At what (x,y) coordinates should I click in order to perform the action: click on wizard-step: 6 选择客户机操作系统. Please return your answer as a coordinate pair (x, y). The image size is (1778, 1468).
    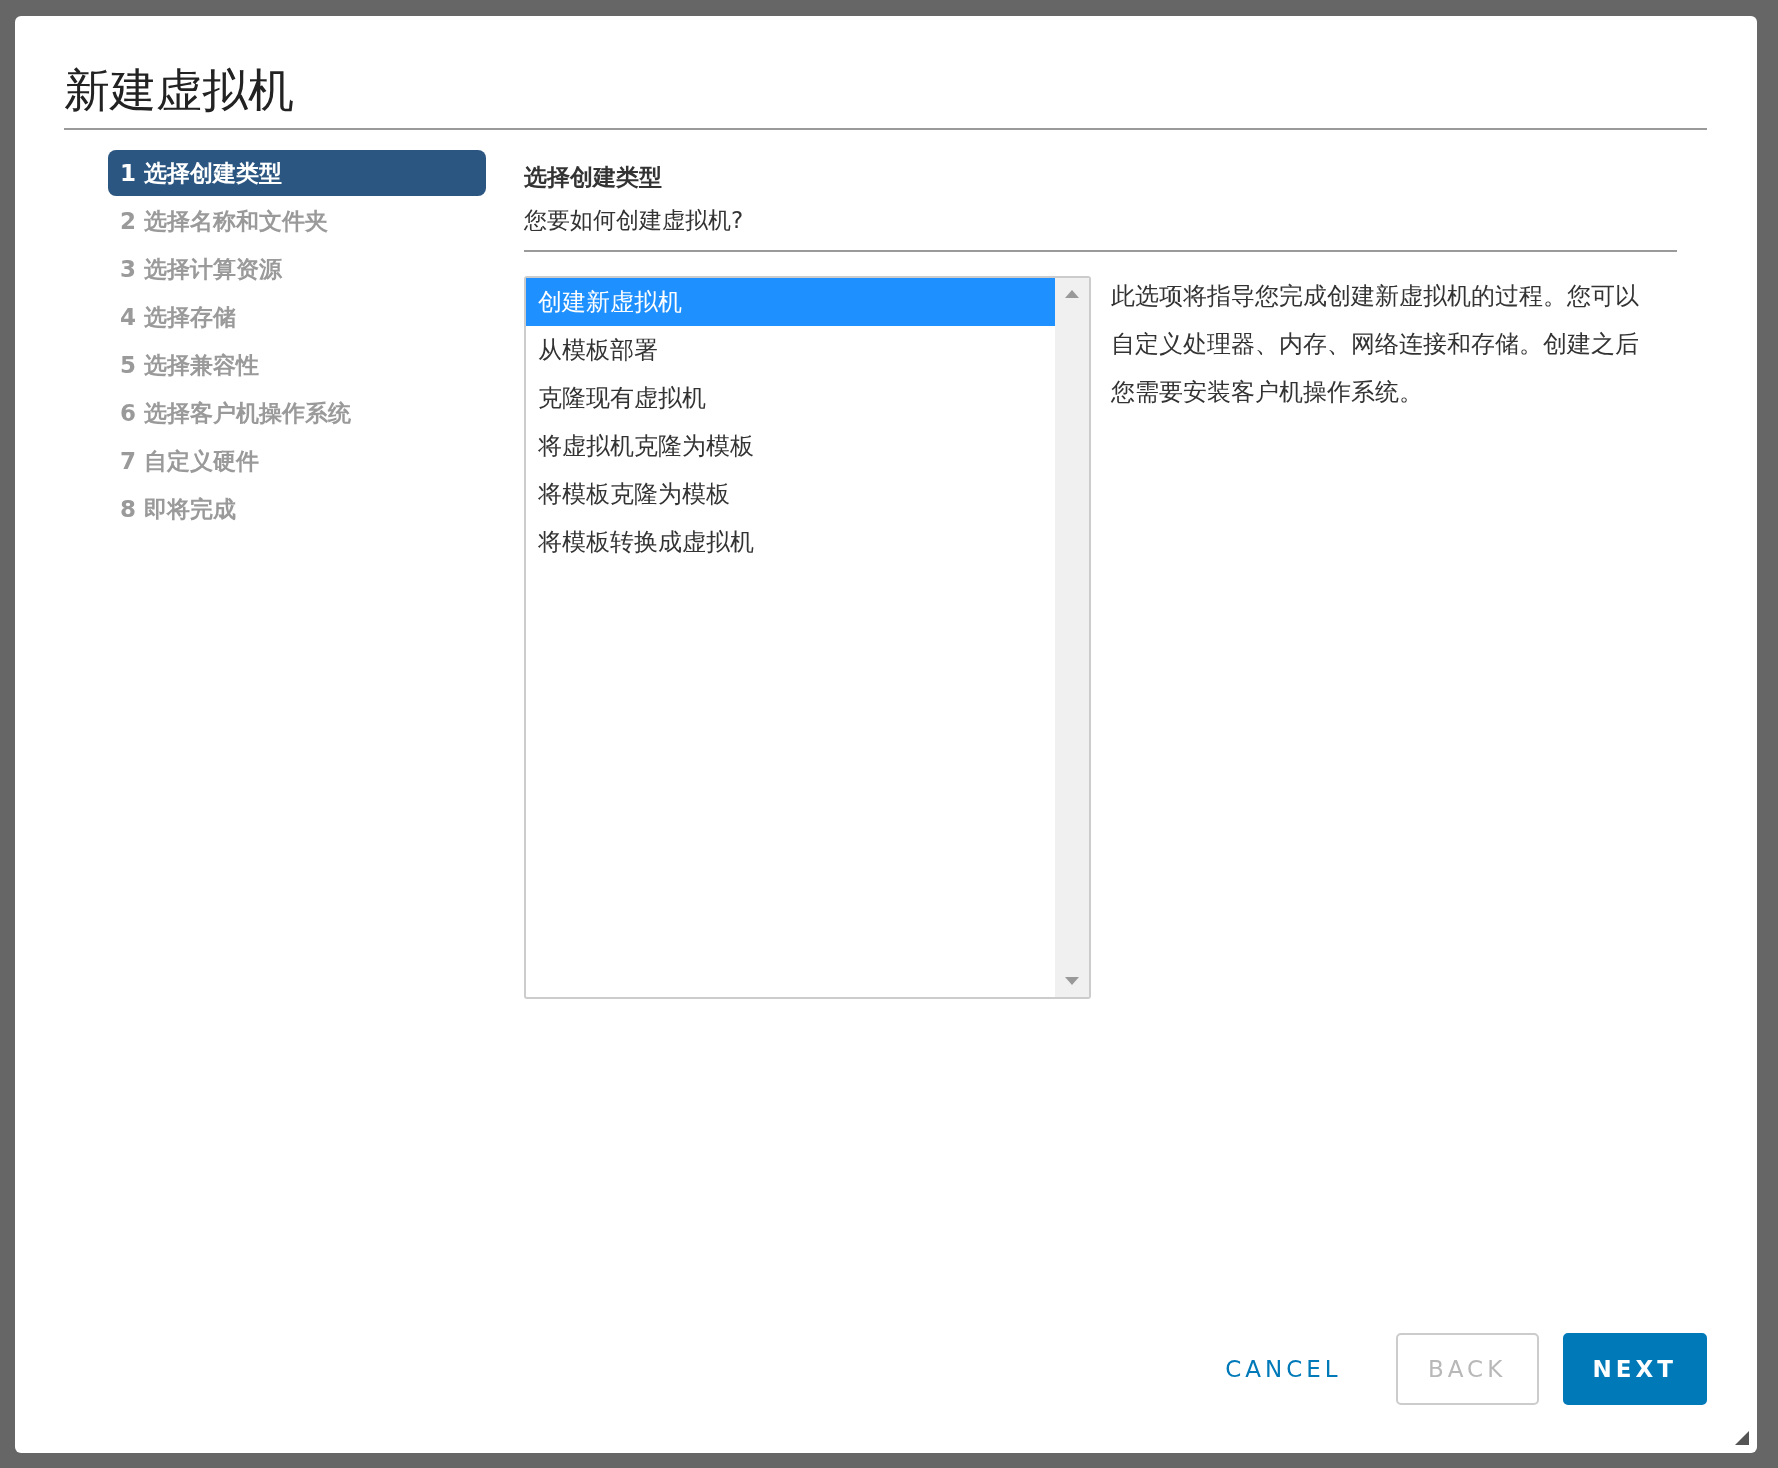
    Looking at the image, I should click on (297, 413).